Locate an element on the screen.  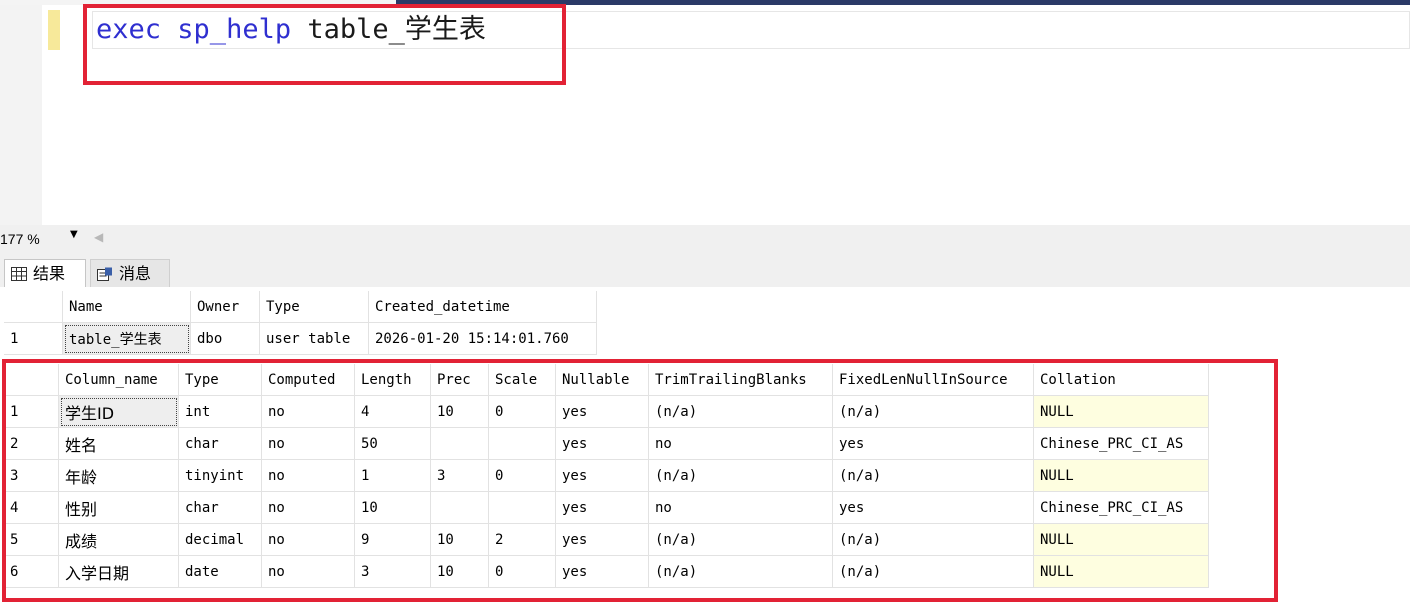
zoom-bar: 177 % ▼ ◀ is located at coordinates (705, 239).